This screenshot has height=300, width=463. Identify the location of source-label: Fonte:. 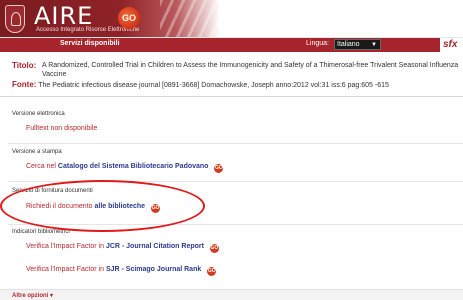
(24, 84).